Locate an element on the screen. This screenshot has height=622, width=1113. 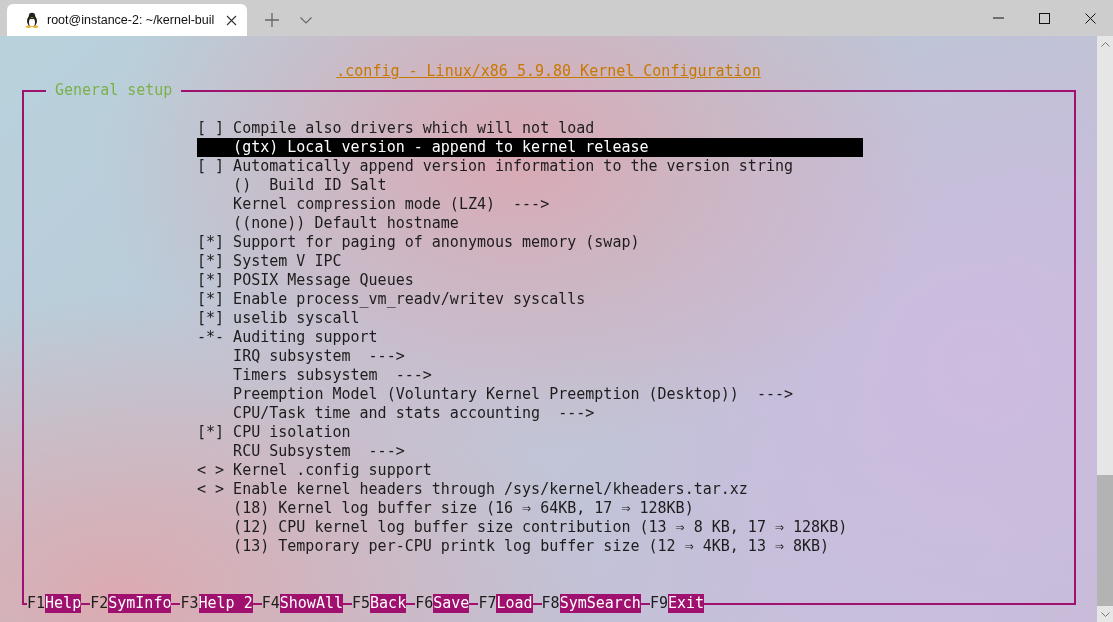
option-state: -*- is located at coordinates (211, 337).